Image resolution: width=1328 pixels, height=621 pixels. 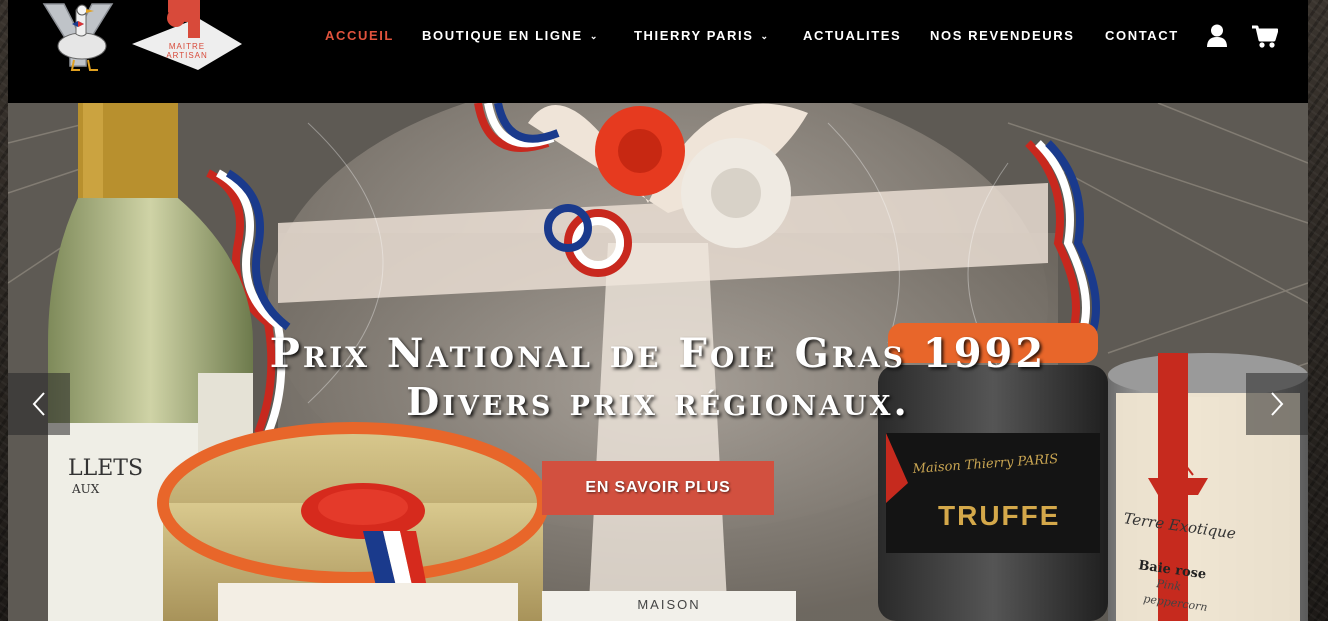 I want to click on cta-label: EN SAVOIR PLUS, so click(x=658, y=487).